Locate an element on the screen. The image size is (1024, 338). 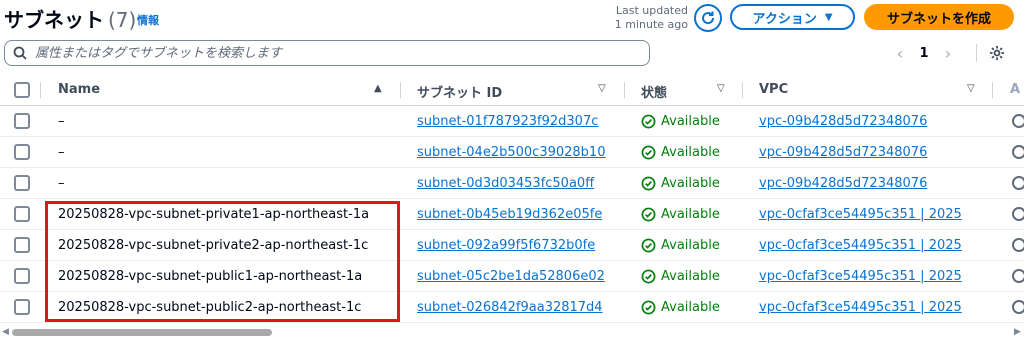
scroll-left-icon: ◀ is located at coordinates (5, 332).